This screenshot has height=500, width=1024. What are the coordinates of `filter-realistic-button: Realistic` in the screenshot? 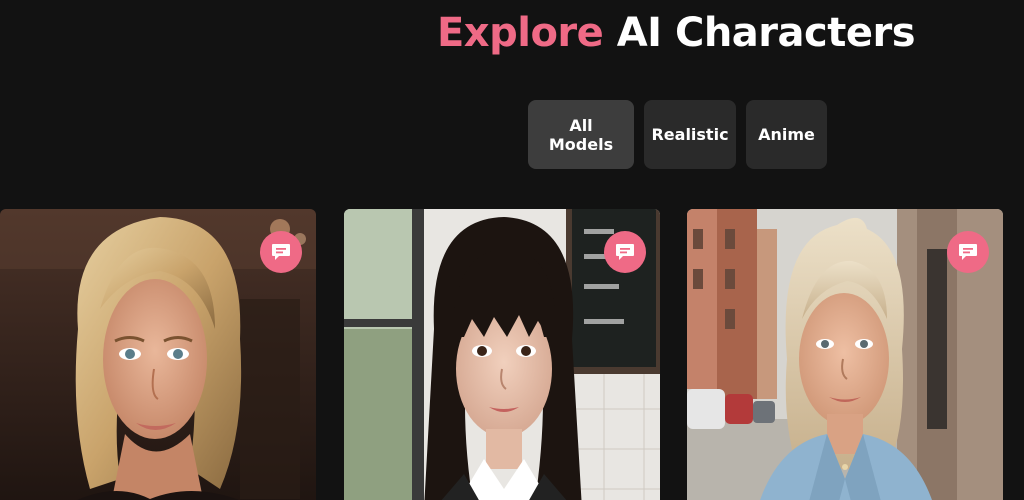 It's located at (690, 134).